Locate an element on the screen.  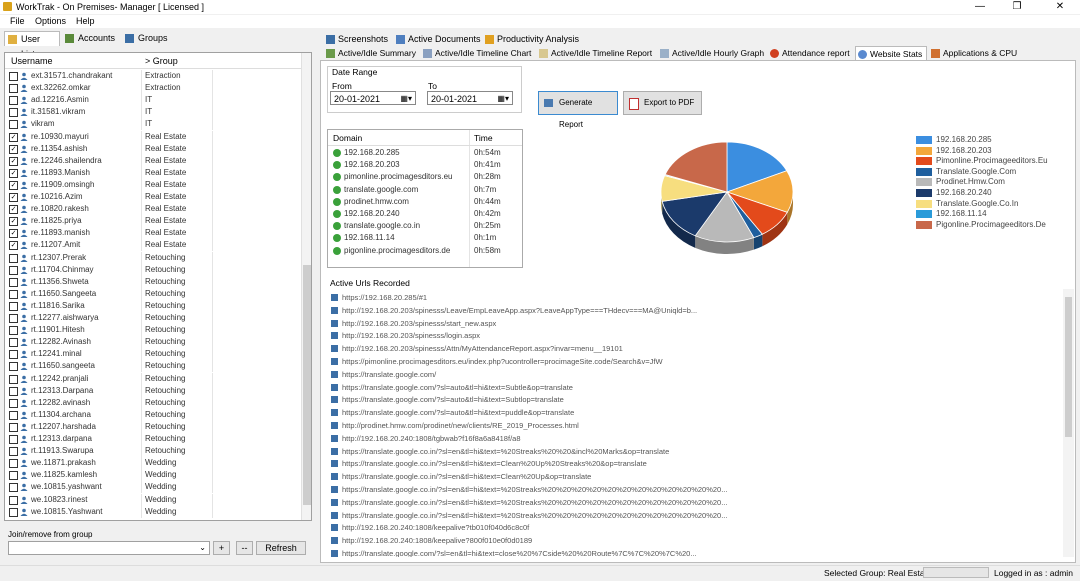
table-row: rt.12282.avinash Retouching is located at coordinates (153, 402).